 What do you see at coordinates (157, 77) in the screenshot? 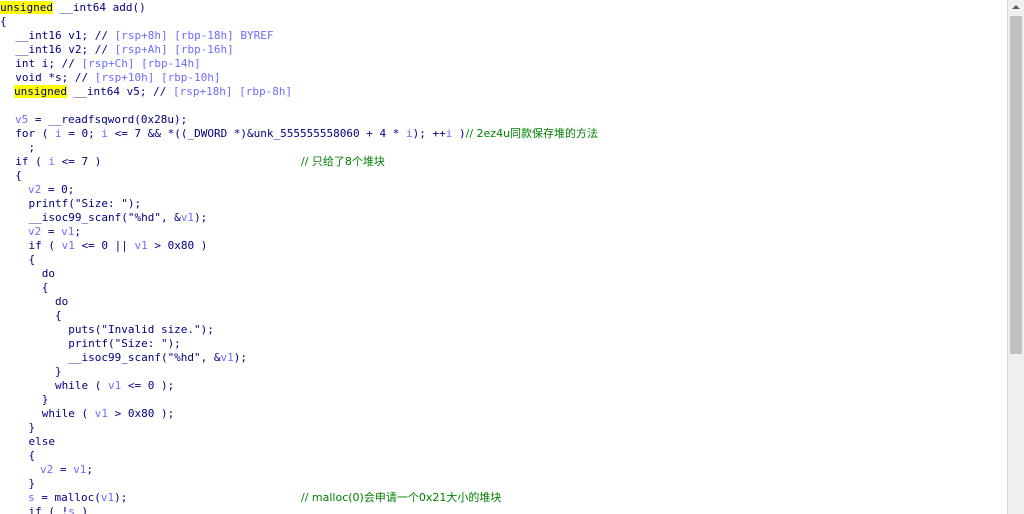
I see `stack-offset-comment: [rsp+10h] [rbp-10h]` at bounding box center [157, 77].